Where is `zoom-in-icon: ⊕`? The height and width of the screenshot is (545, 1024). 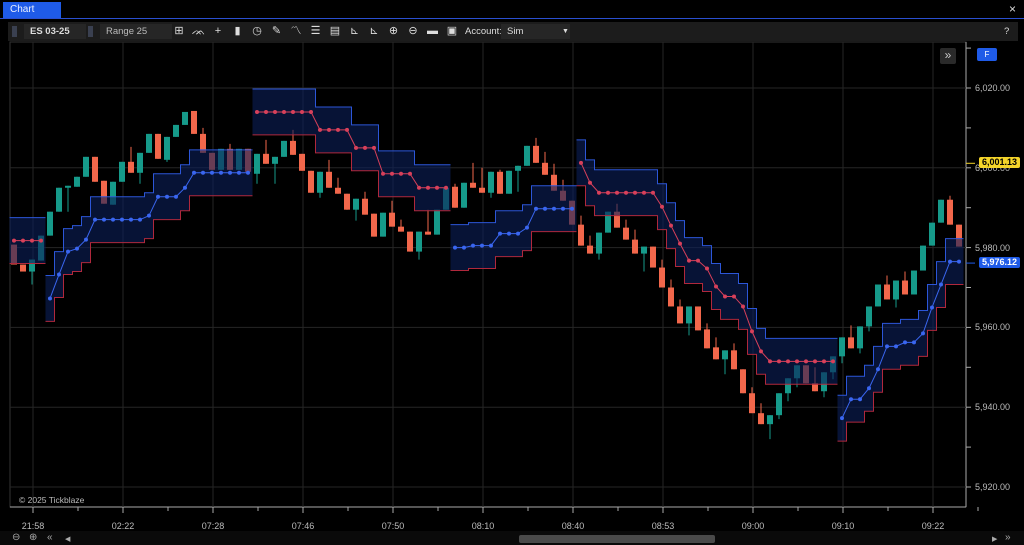 zoom-in-icon: ⊕ is located at coordinates (33, 537).